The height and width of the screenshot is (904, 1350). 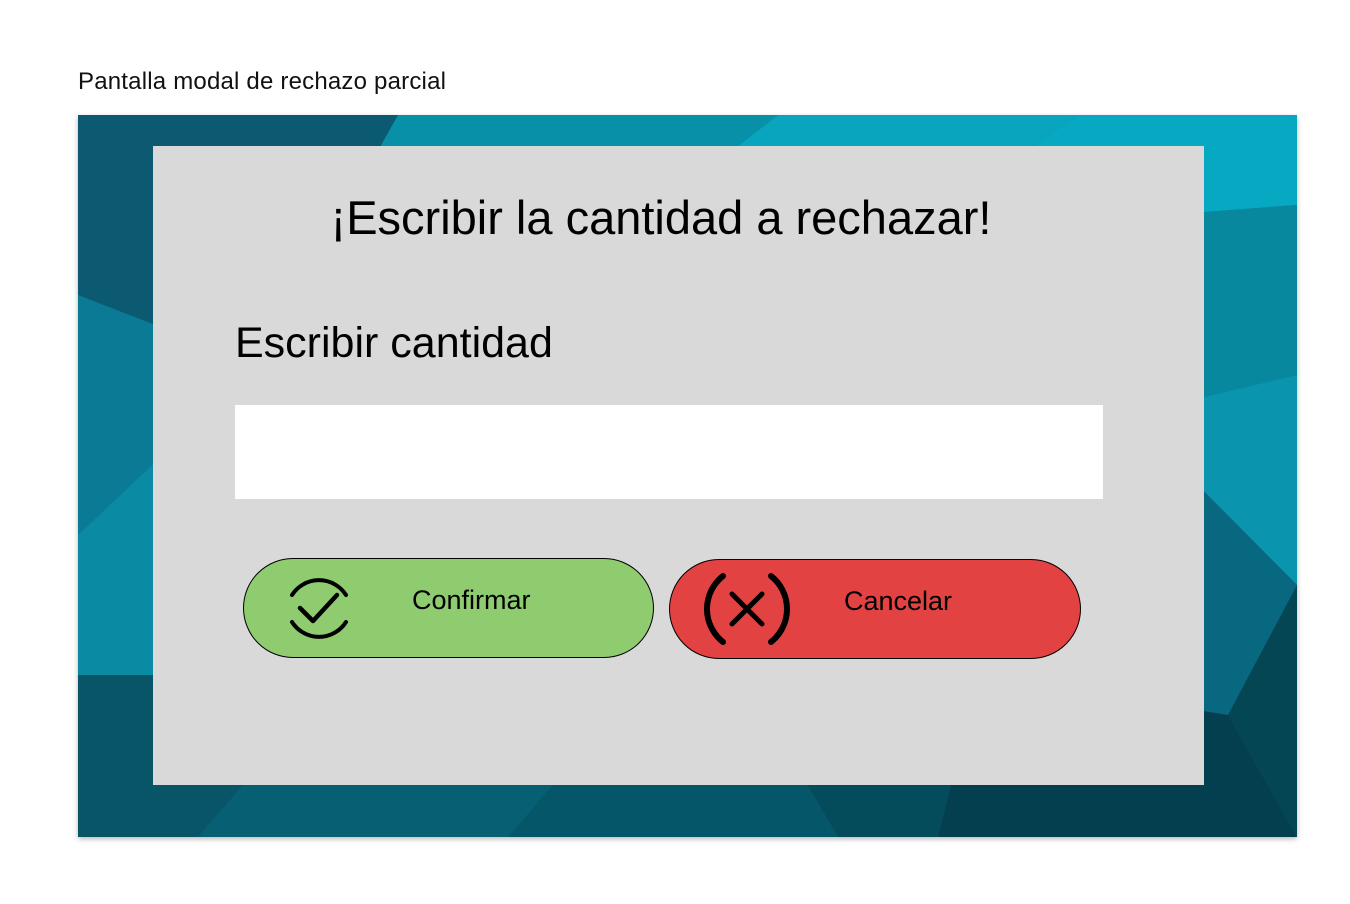 What do you see at coordinates (747, 609) in the screenshot?
I see `close-circle-icon` at bounding box center [747, 609].